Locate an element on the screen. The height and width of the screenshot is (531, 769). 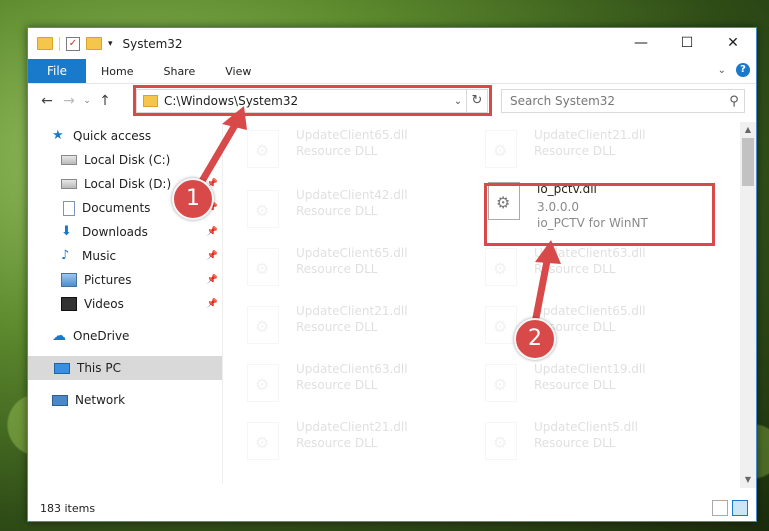
file-name: UpdateClient63.dll is located at coordinates (590, 253).